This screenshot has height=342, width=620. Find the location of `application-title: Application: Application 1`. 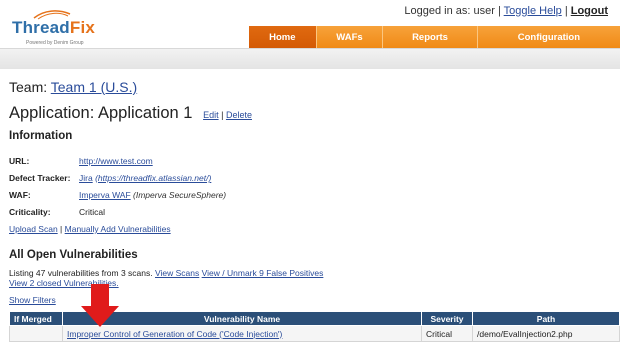

application-title: Application: Application 1 is located at coordinates (101, 113).